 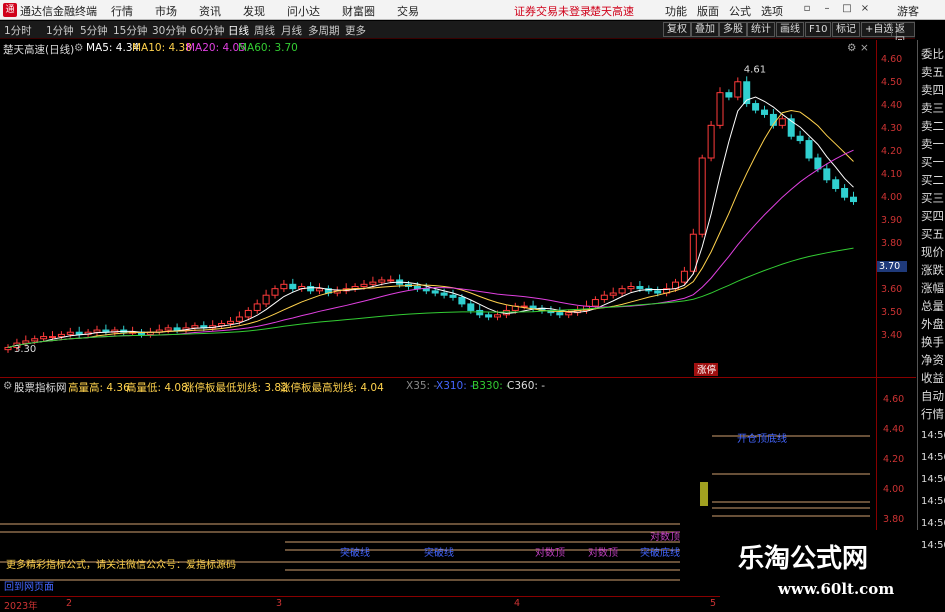 What do you see at coordinates (708, 11) in the screenshot?
I see `menu-layout: 版面` at bounding box center [708, 11].